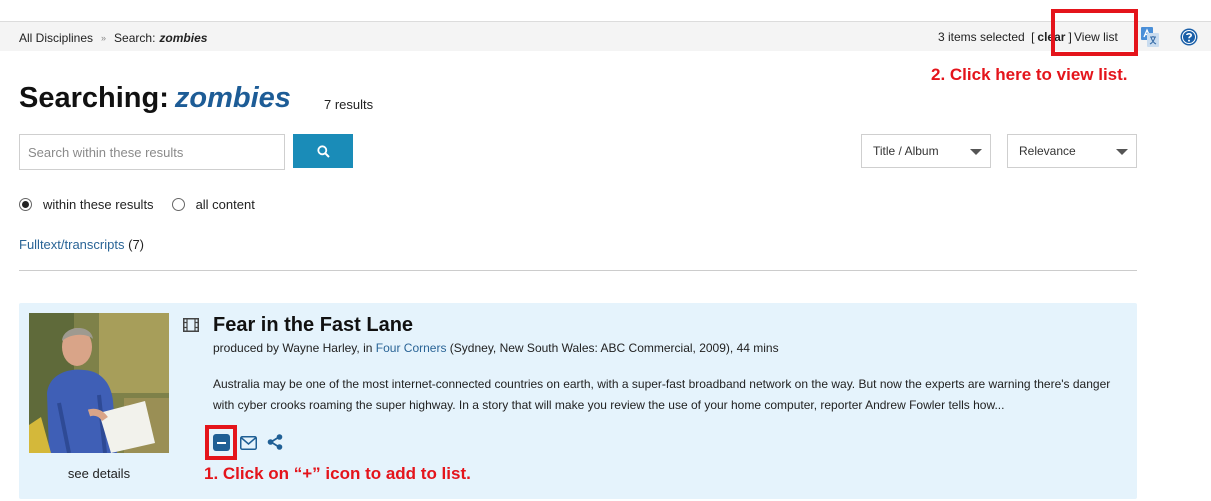 Image resolution: width=1211 pixels, height=501 pixels. What do you see at coordinates (232, 98) in the screenshot?
I see `page-title-query: zombies` at bounding box center [232, 98].